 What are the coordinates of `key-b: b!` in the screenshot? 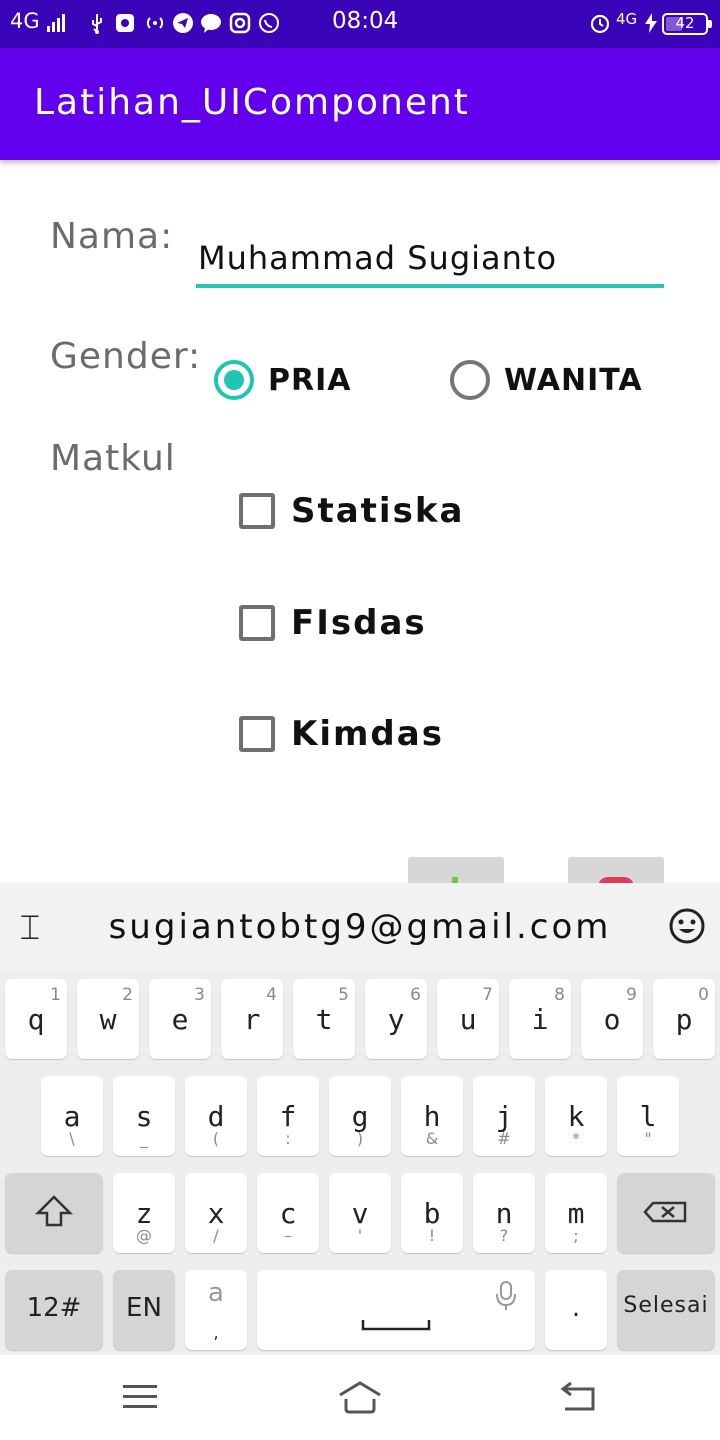 It's located at (432, 1213).